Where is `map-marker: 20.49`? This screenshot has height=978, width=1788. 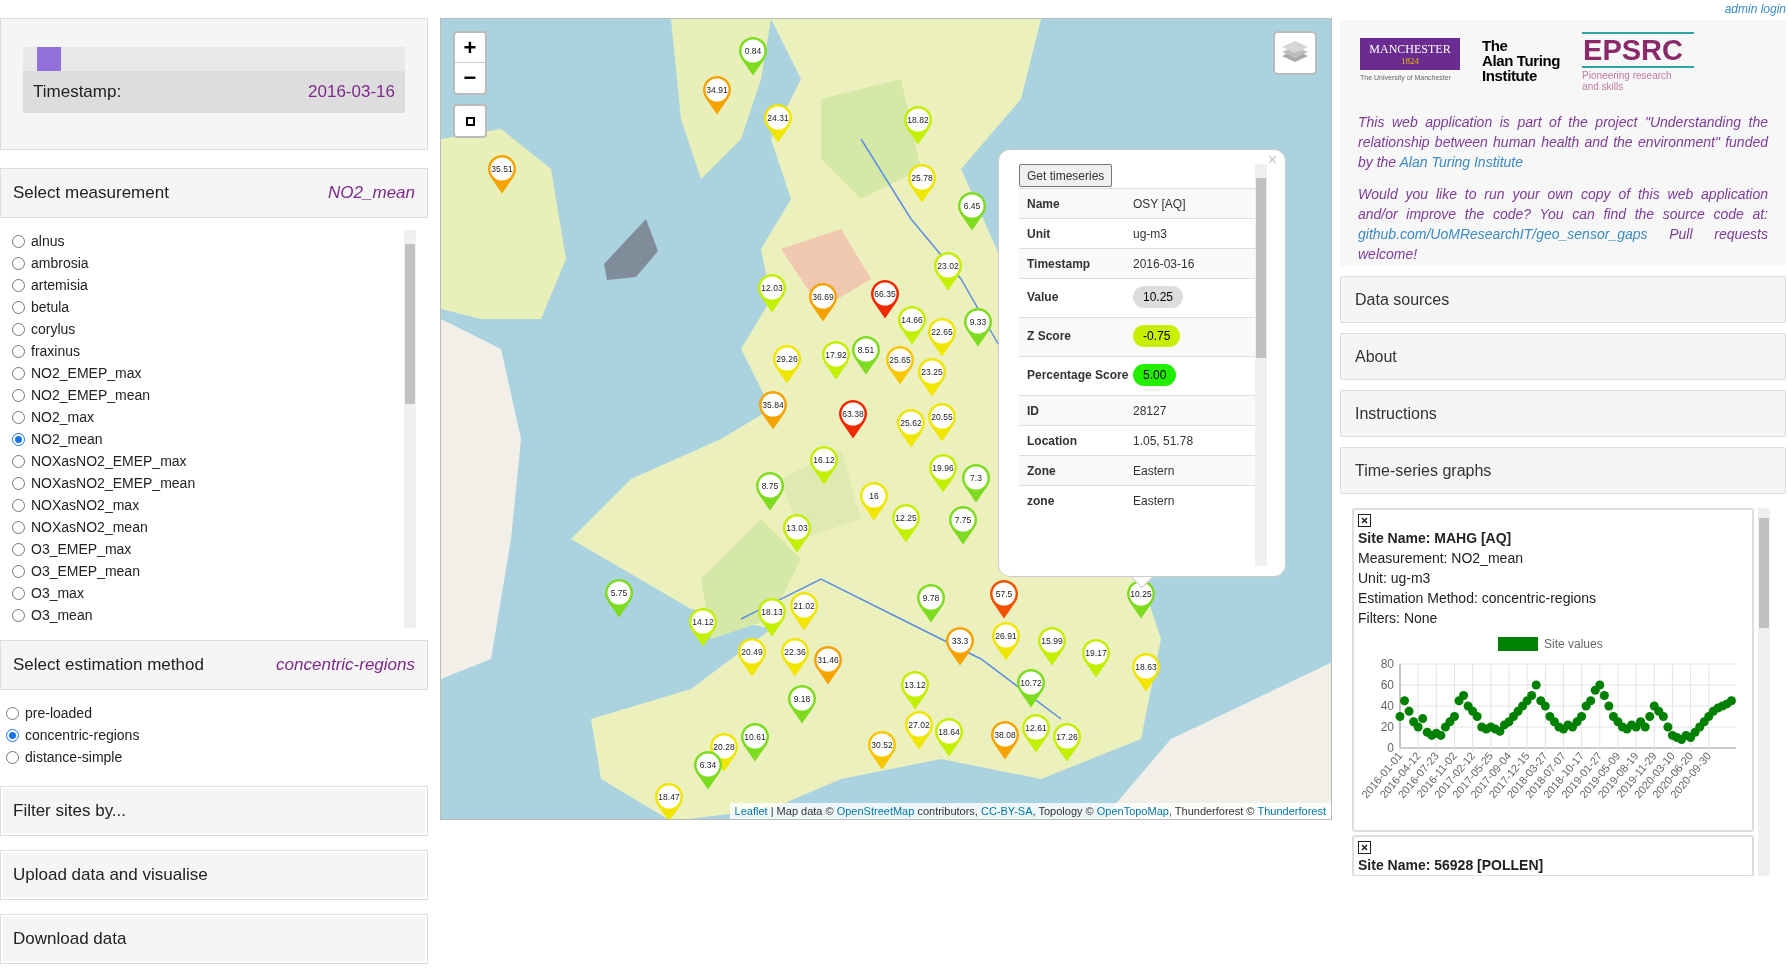 map-marker: 20.49 is located at coordinates (752, 657).